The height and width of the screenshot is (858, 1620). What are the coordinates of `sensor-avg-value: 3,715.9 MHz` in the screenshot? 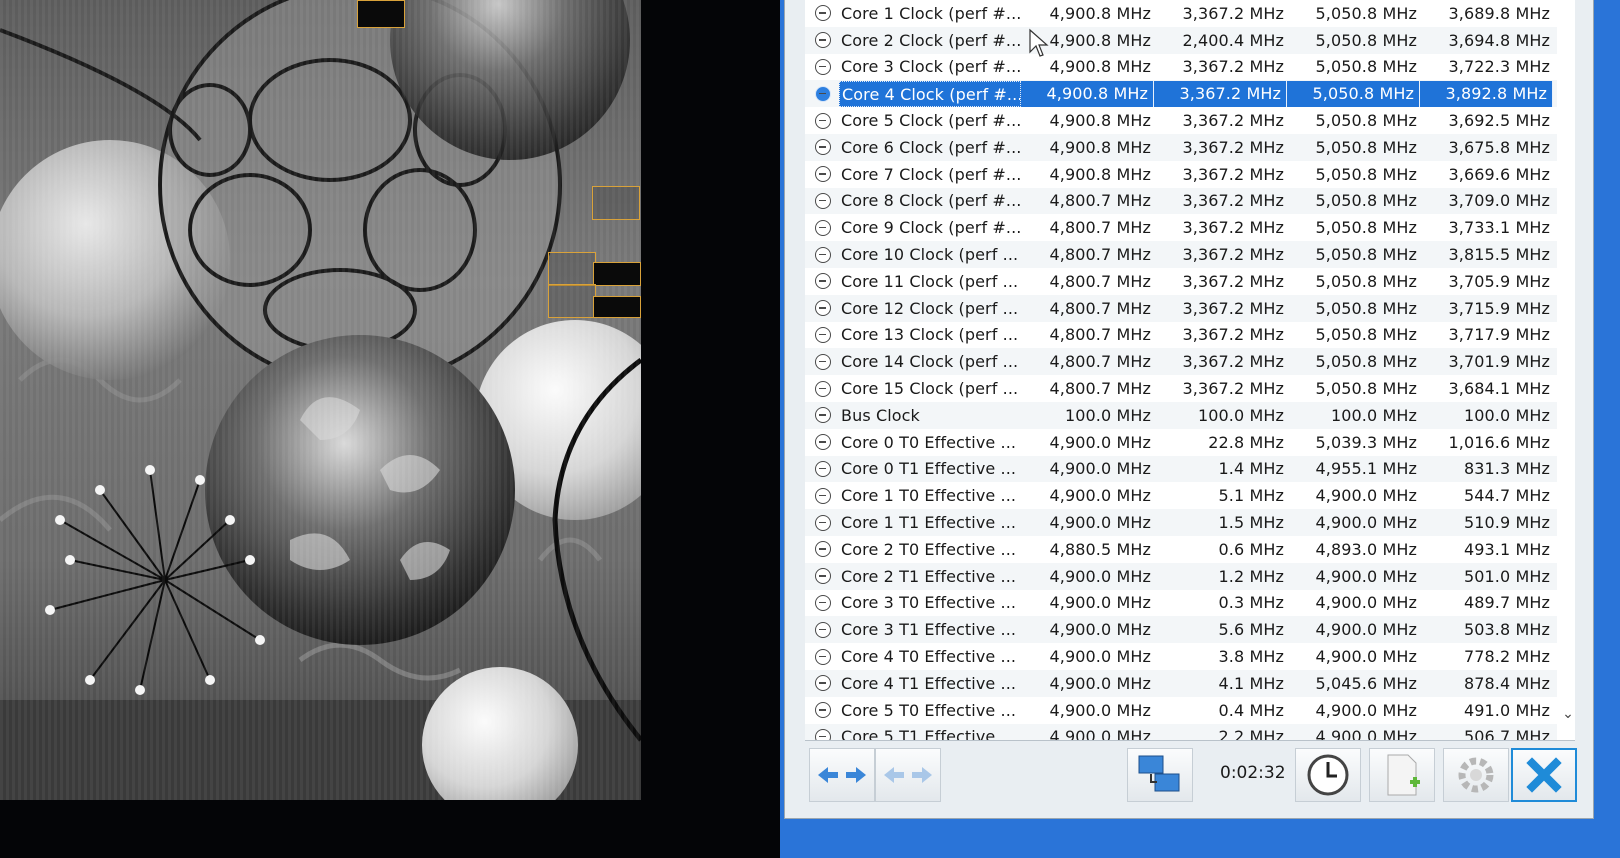 It's located at (1499, 308).